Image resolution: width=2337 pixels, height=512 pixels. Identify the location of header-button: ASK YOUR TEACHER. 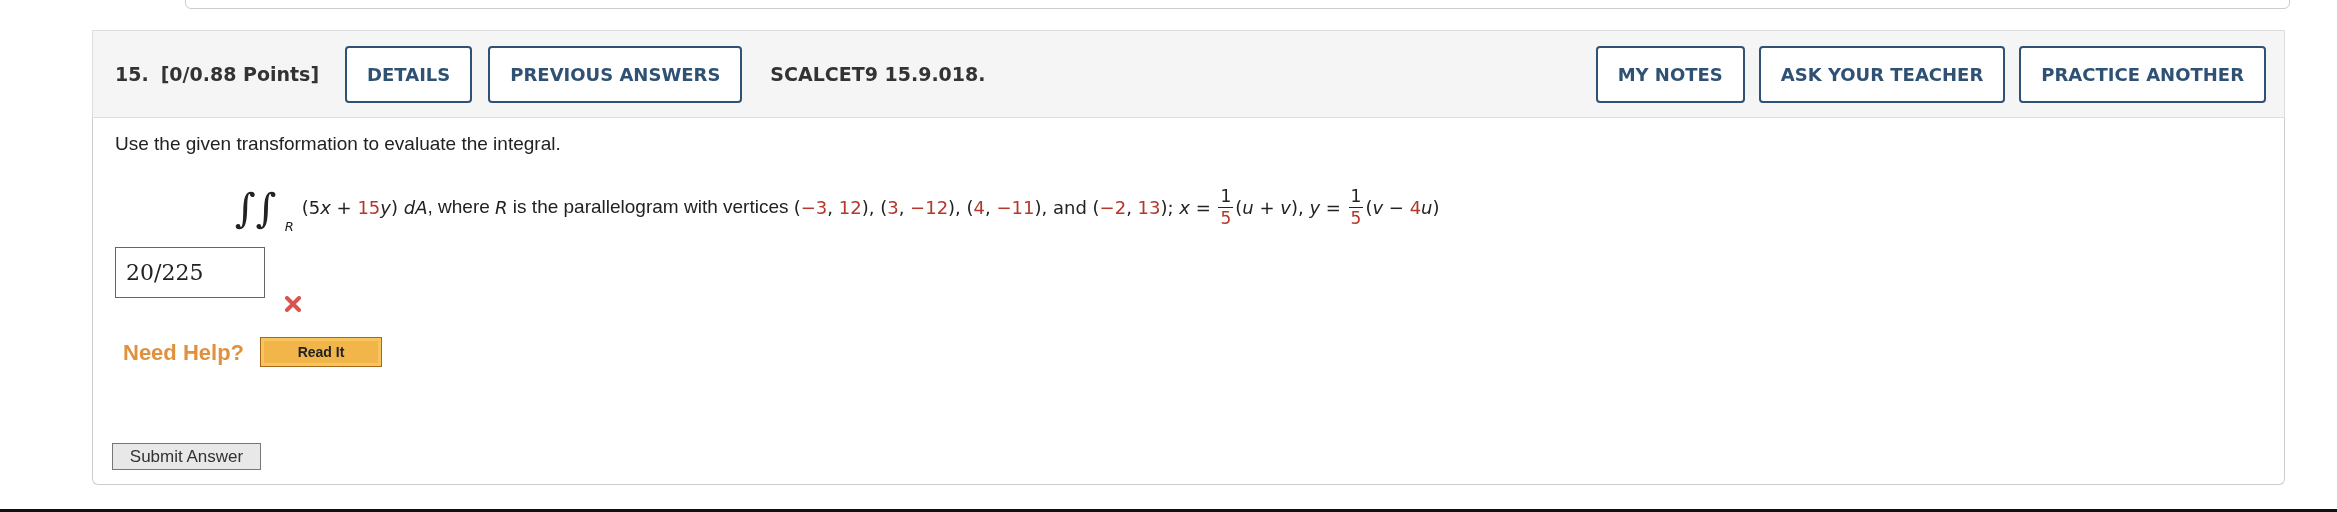
(1882, 74).